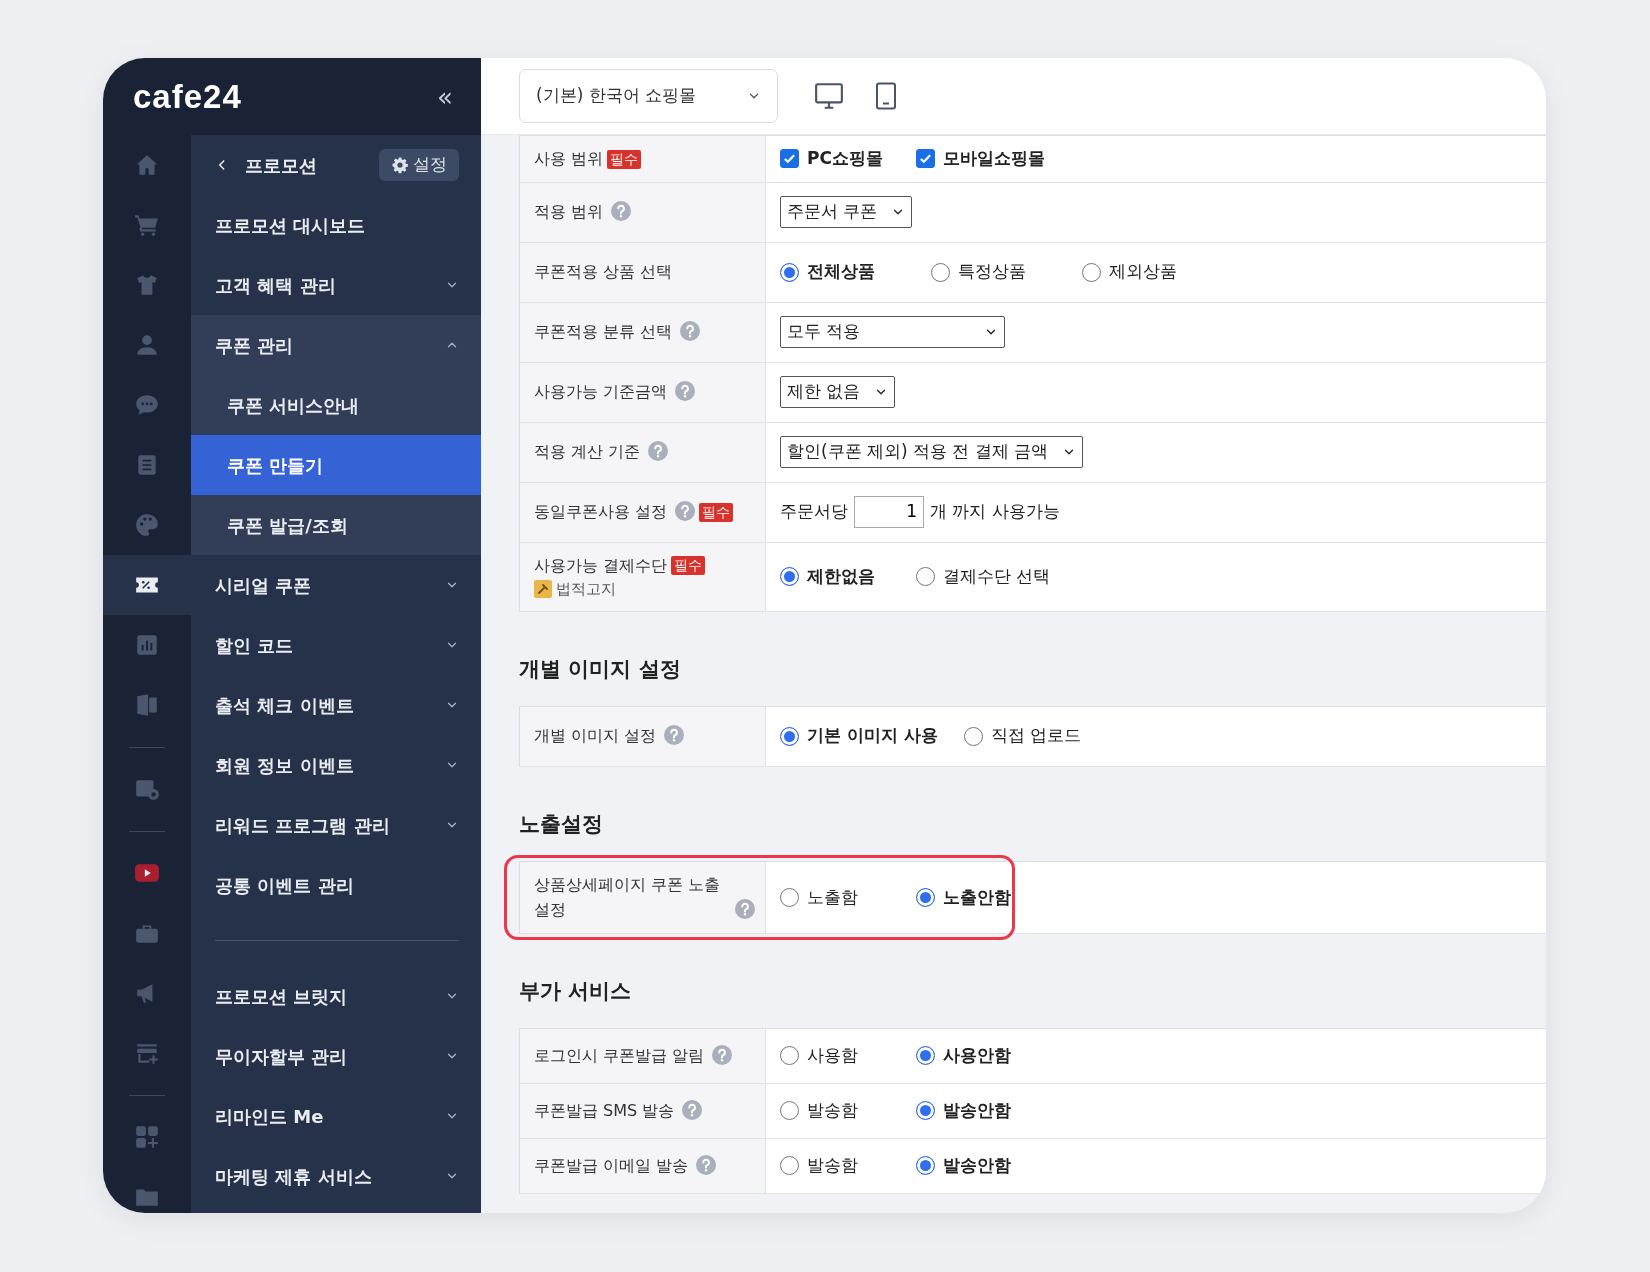 This screenshot has height=1272, width=1650. Describe the element at coordinates (336, 525) in the screenshot. I see `menu-item: 쿠폰 발급/조회` at that location.